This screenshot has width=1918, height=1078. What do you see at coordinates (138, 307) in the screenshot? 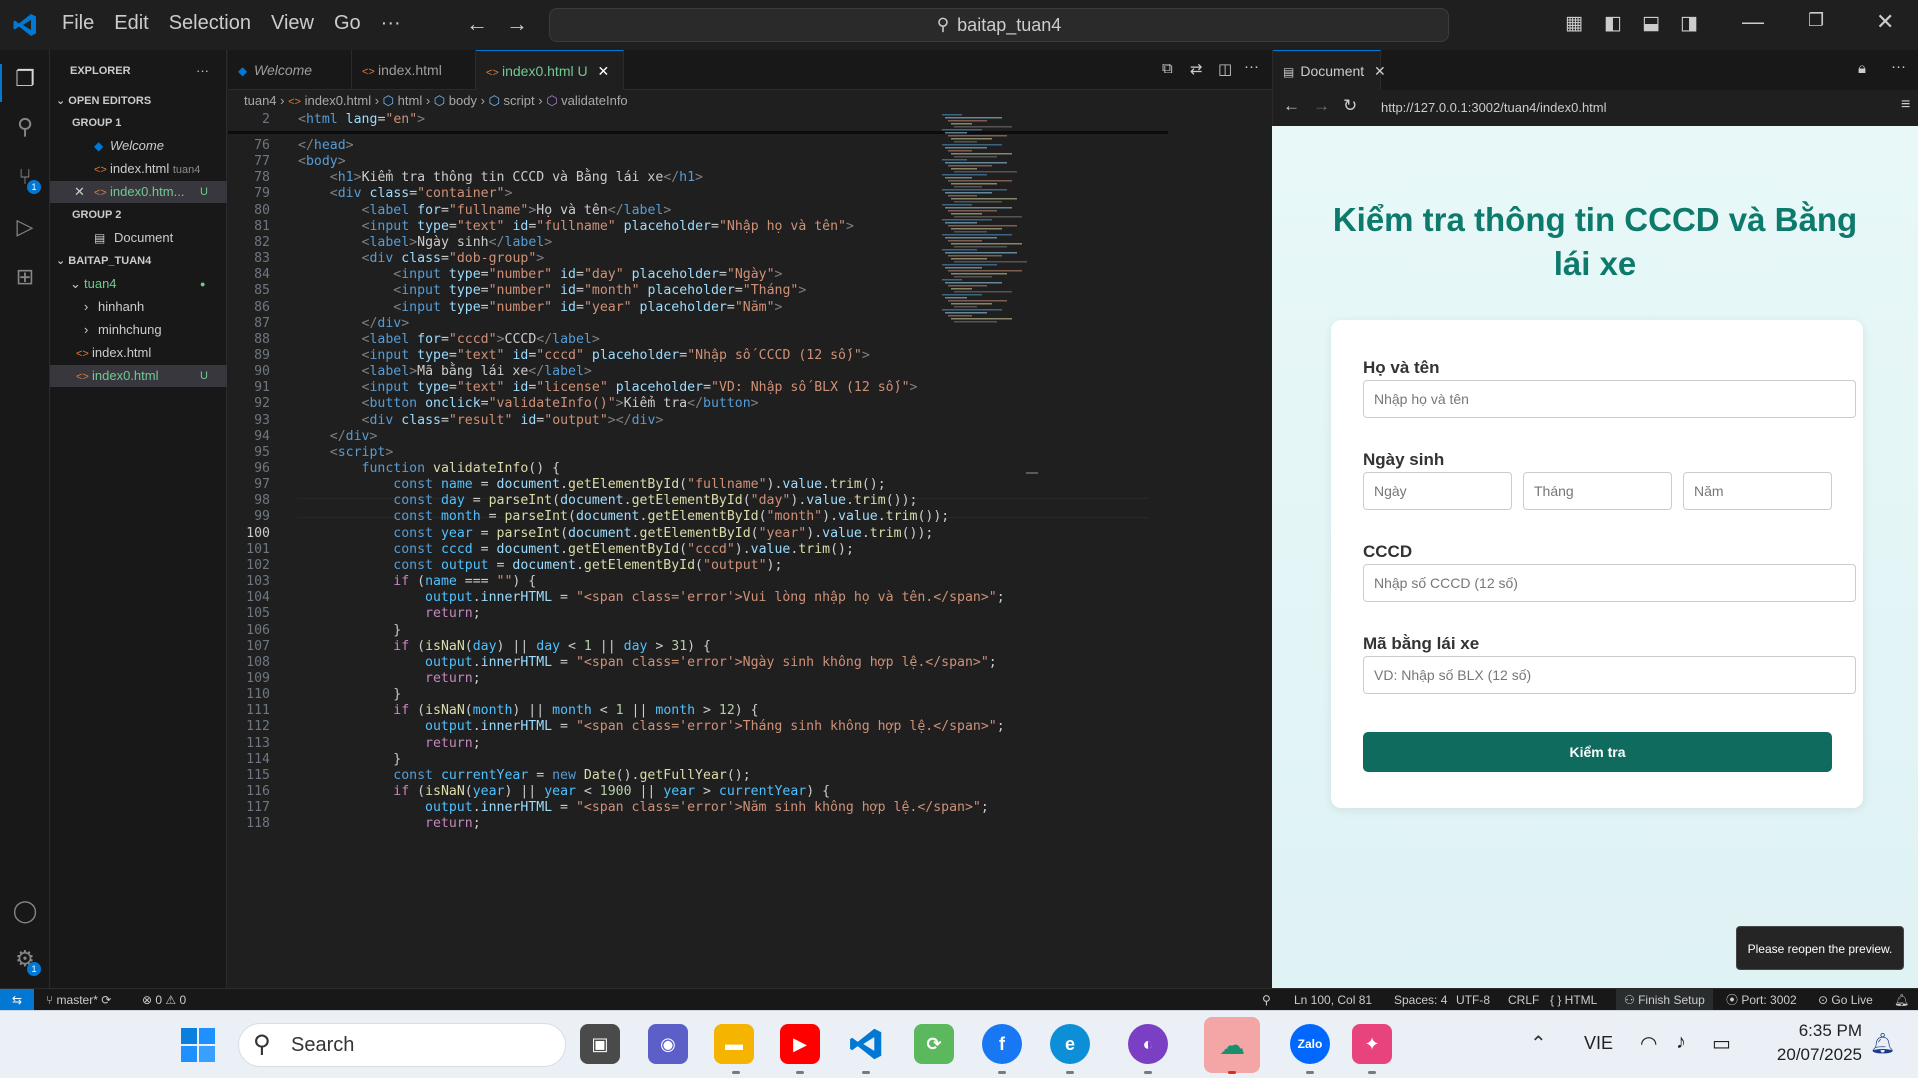
I see `folder-hinhanh: › hinhanh` at bounding box center [138, 307].